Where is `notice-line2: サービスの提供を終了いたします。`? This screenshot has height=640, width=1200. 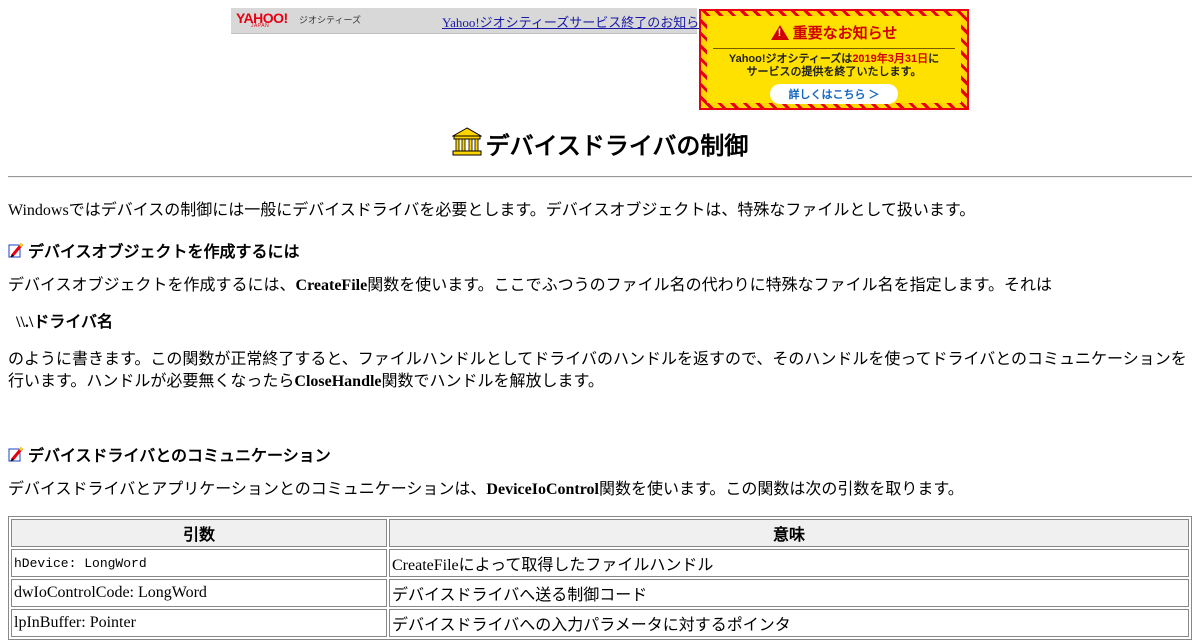 notice-line2: サービスの提供を終了いたします。 is located at coordinates (834, 72).